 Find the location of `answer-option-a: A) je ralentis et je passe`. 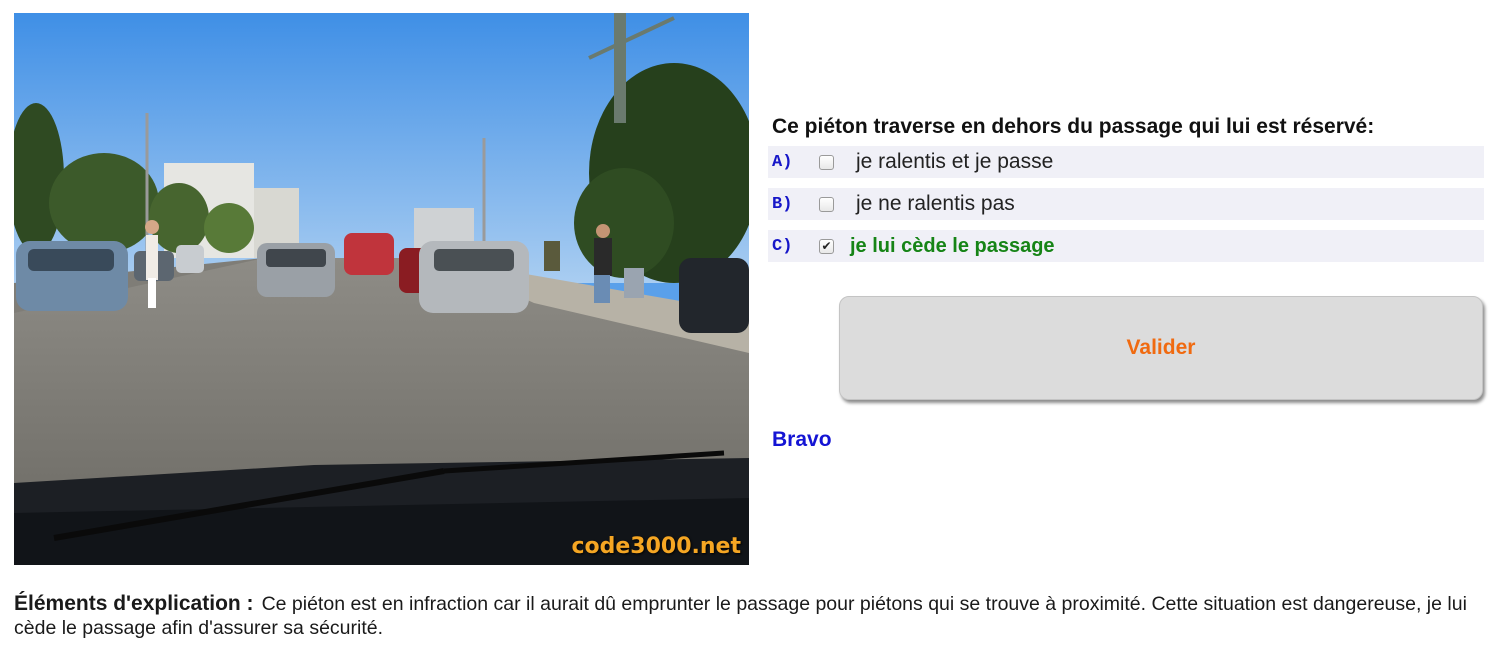

answer-option-a: A) je ralentis et je passe is located at coordinates (1126, 162).